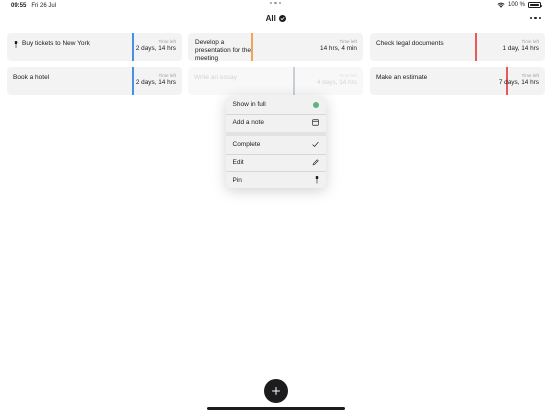 The image size is (552, 414). I want to click on green-dot-icon, so click(316, 104).